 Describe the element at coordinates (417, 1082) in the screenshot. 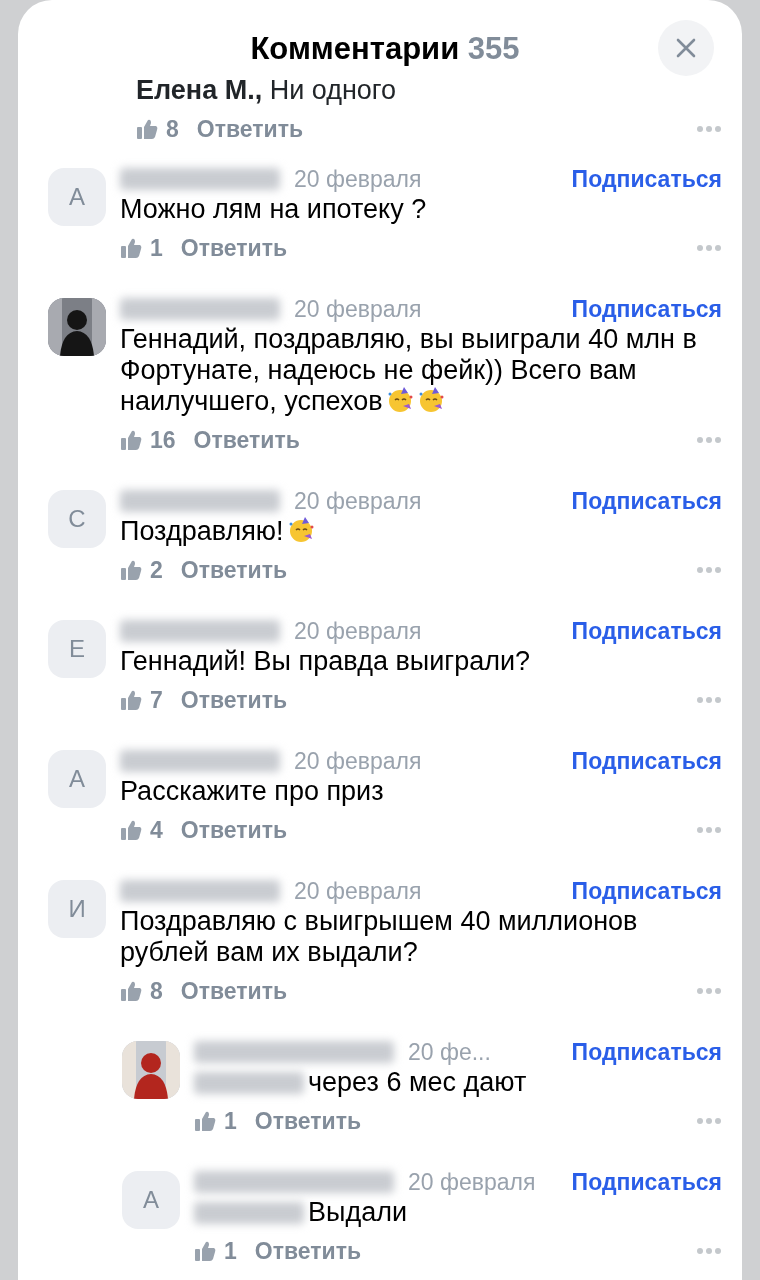

I see `comment-text: через 6 мес дают` at that location.